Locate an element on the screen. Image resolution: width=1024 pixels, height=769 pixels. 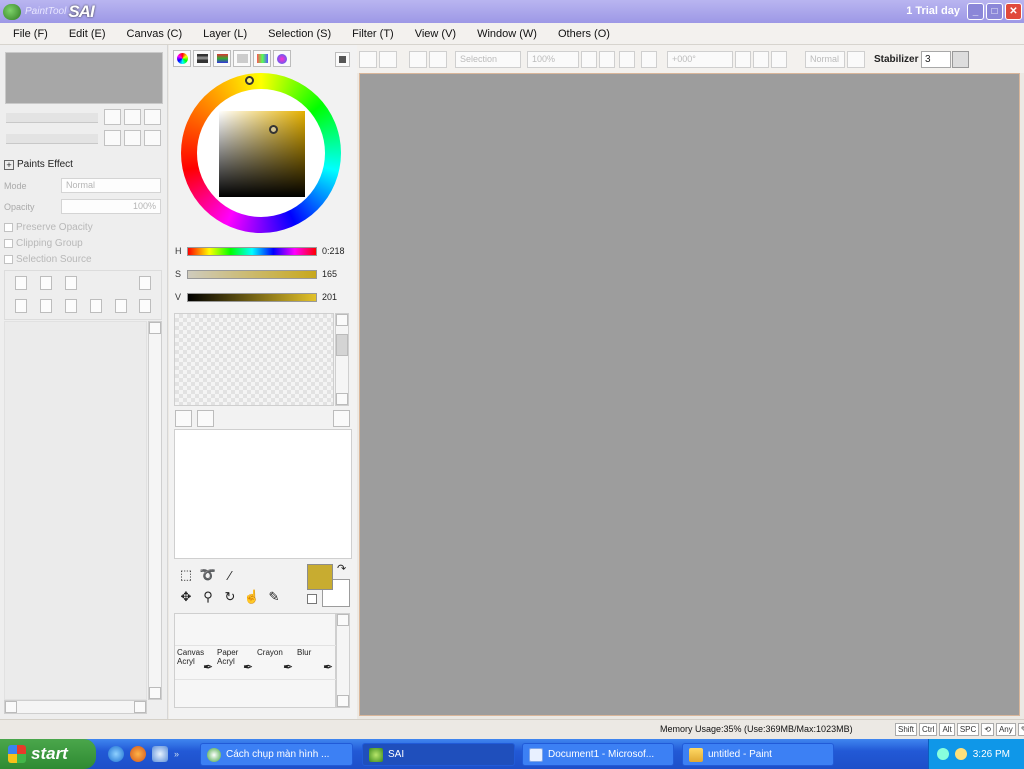
scroll-right-icon is located at coordinates (140, 707).